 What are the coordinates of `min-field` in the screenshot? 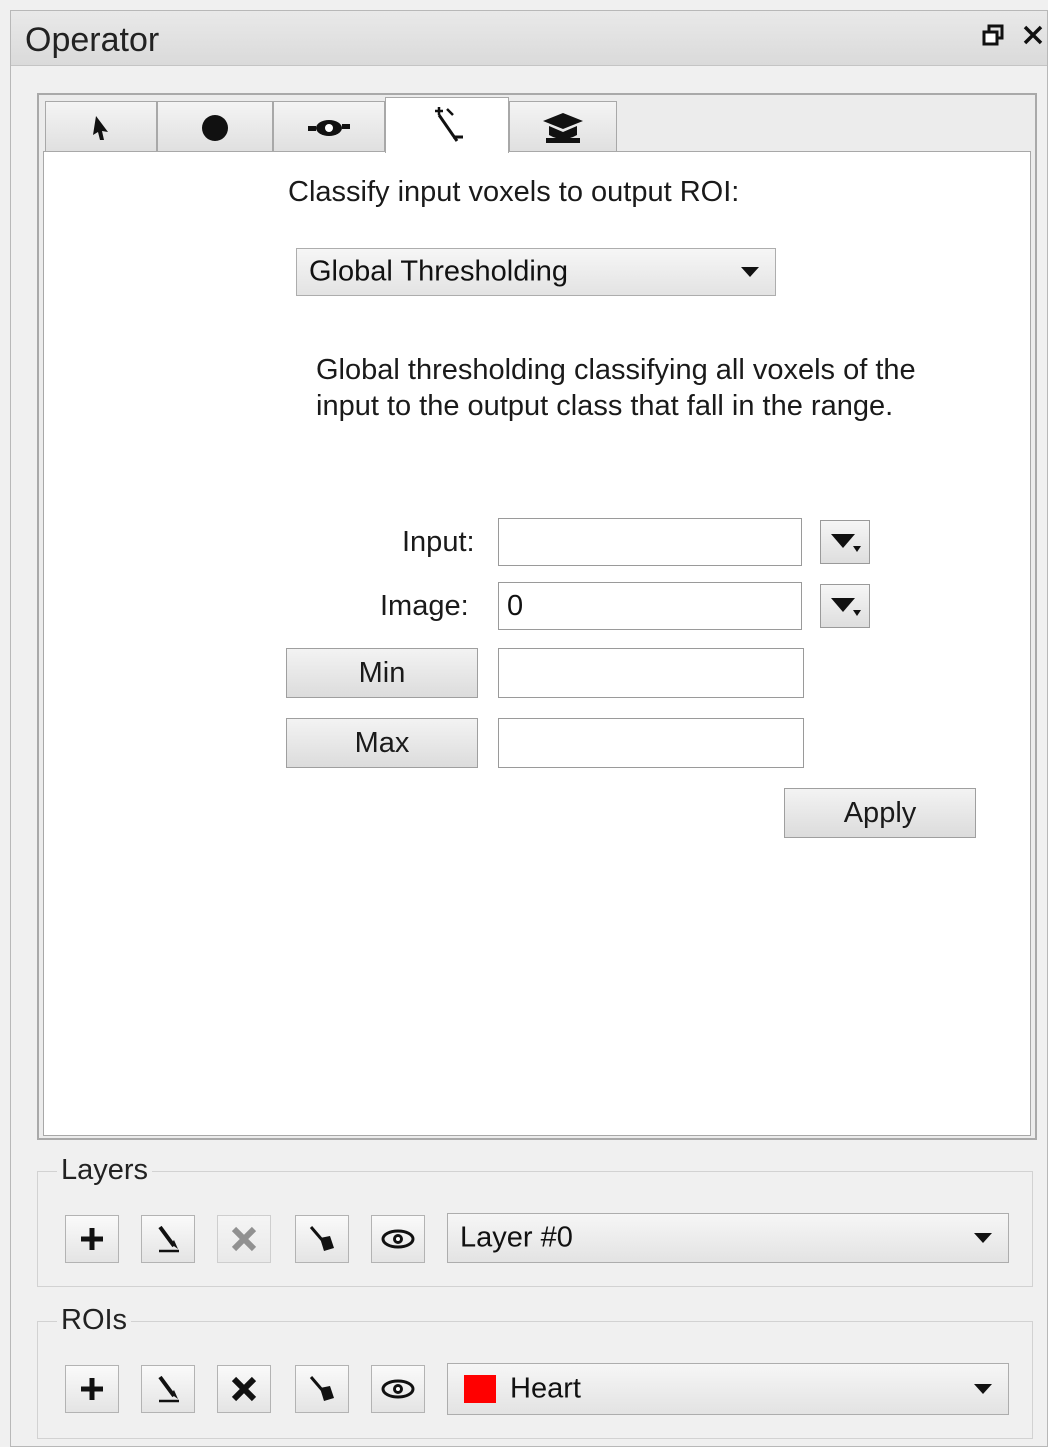 It's located at (651, 673).